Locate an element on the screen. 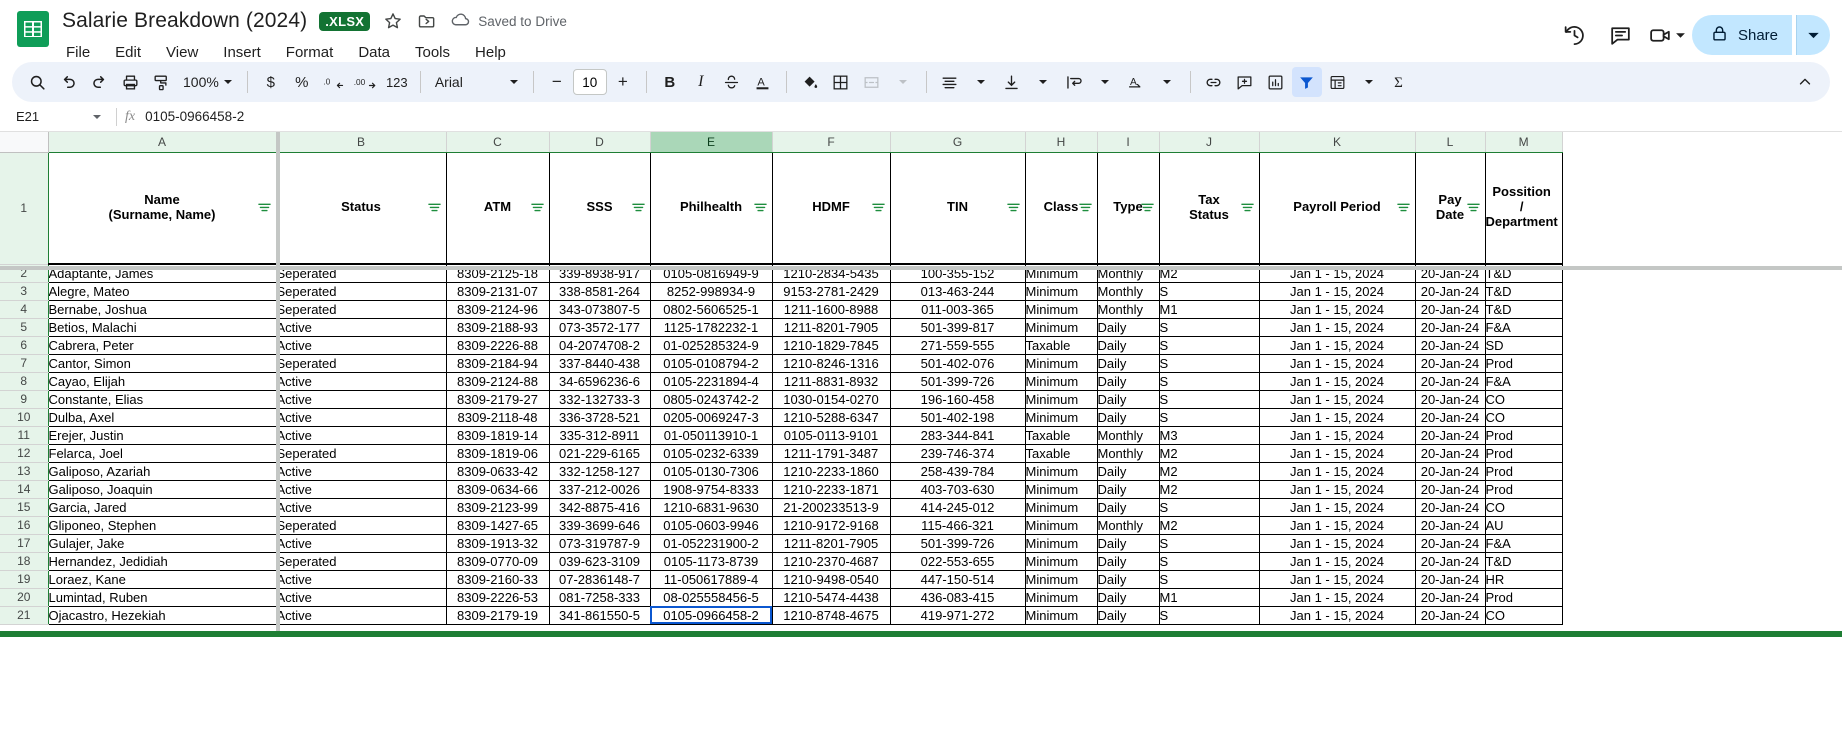 The height and width of the screenshot is (751, 1842). cell-H6: Taxable is located at coordinates (1061, 345).